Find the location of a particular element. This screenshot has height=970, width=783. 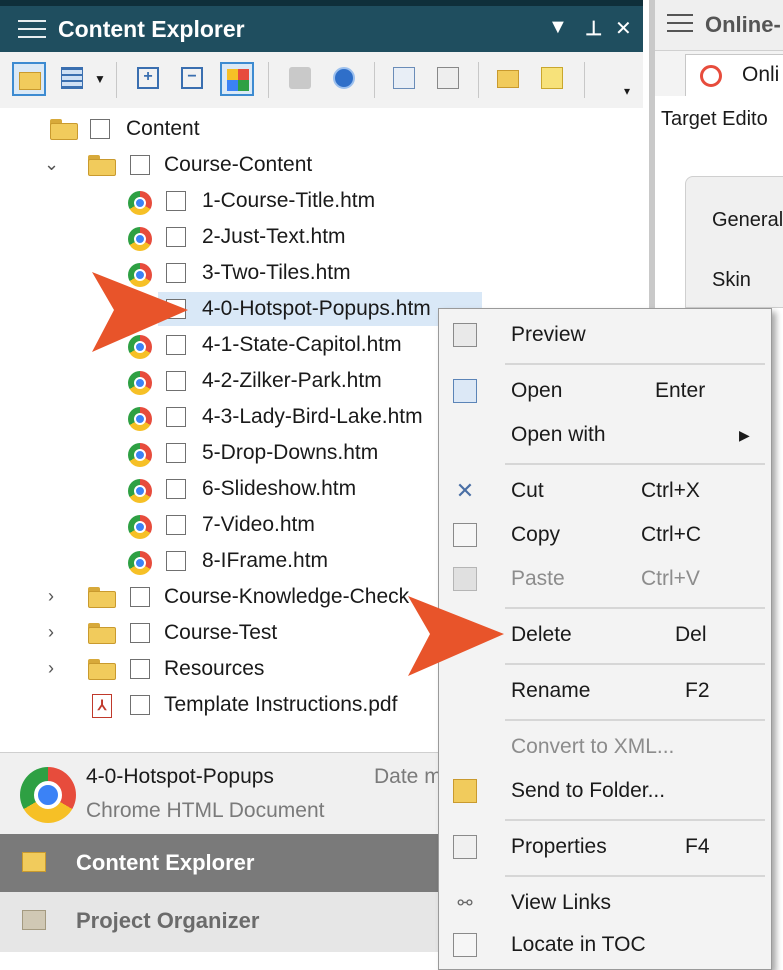

tab-skin: Skin is located at coordinates (731, 280).